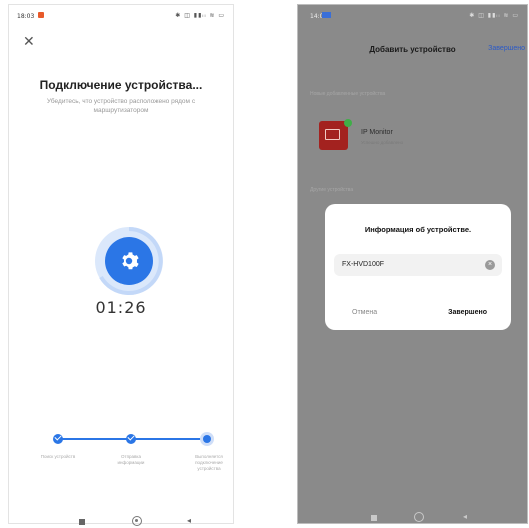 This screenshot has height=528, width=529. Describe the element at coordinates (58, 456) in the screenshot. I see `step-1-label: Поиск устройств` at that location.